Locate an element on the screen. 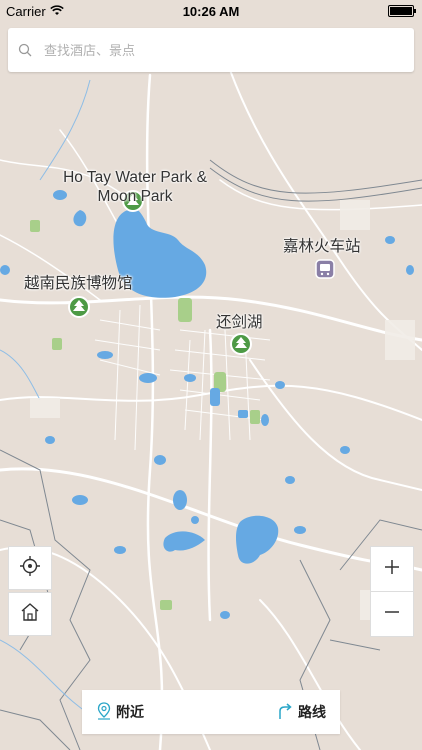  search-icon is located at coordinates (25, 50).